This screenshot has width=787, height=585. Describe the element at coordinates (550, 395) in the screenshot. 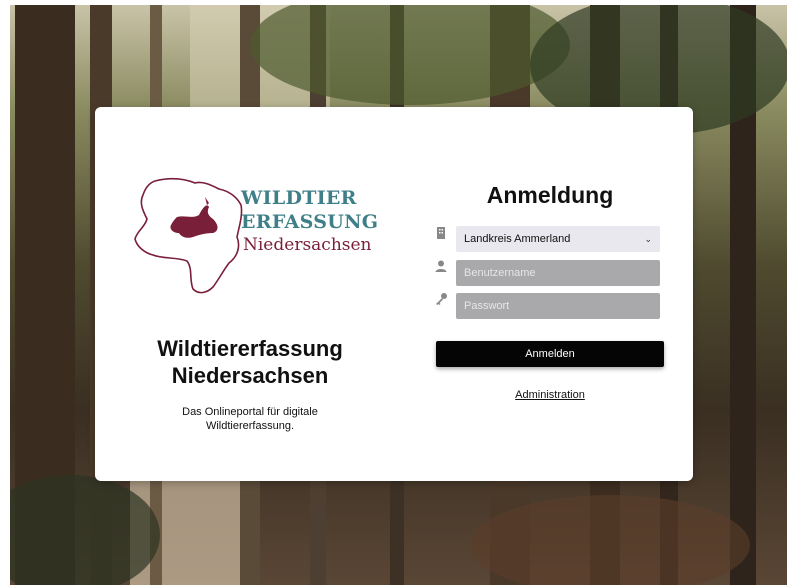

I see `administration-link: Administration` at that location.